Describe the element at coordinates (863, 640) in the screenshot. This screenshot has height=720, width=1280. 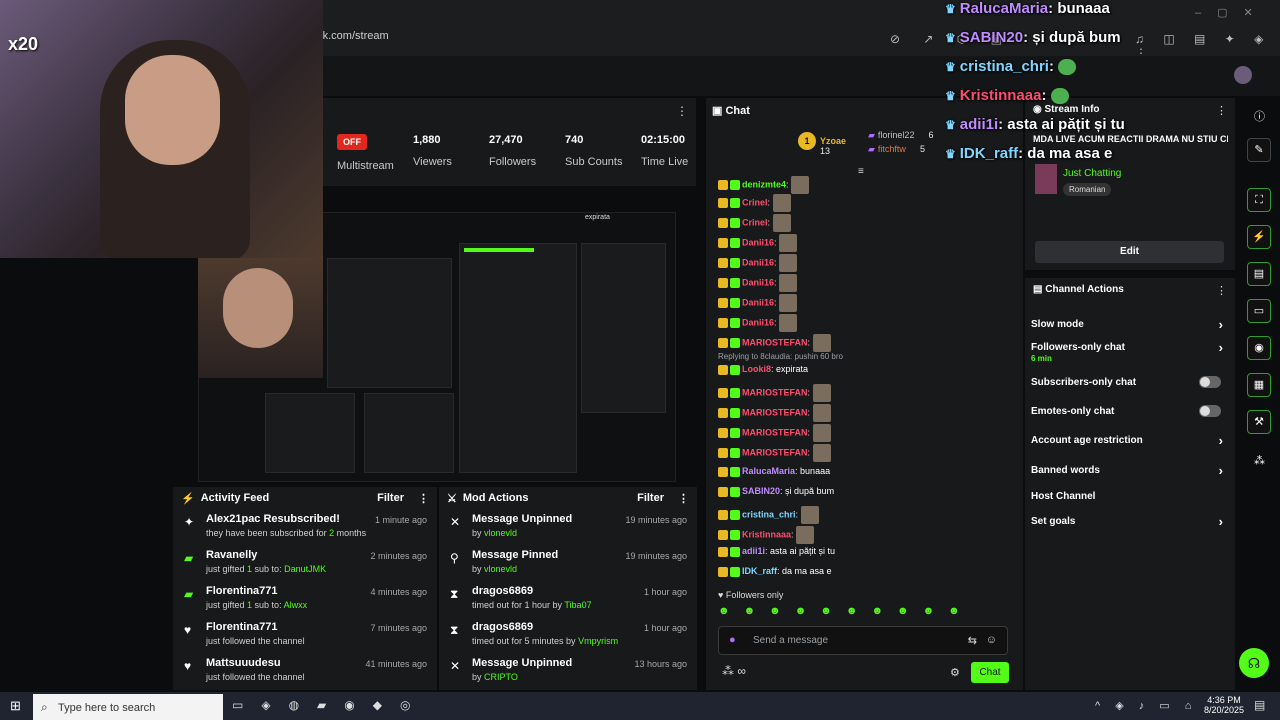
I see `chat-input: ● Send a message ⇆ ☺` at that location.